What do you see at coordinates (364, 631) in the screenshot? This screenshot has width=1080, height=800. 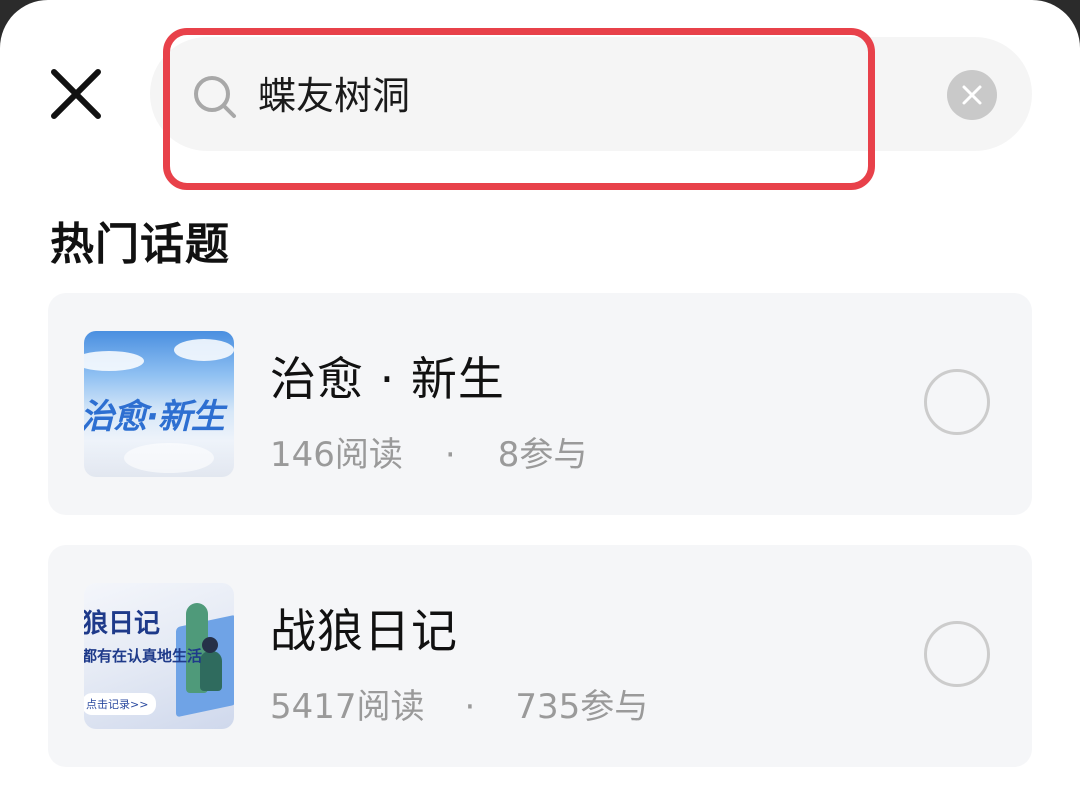 I see `topic-title: 战狼日记` at bounding box center [364, 631].